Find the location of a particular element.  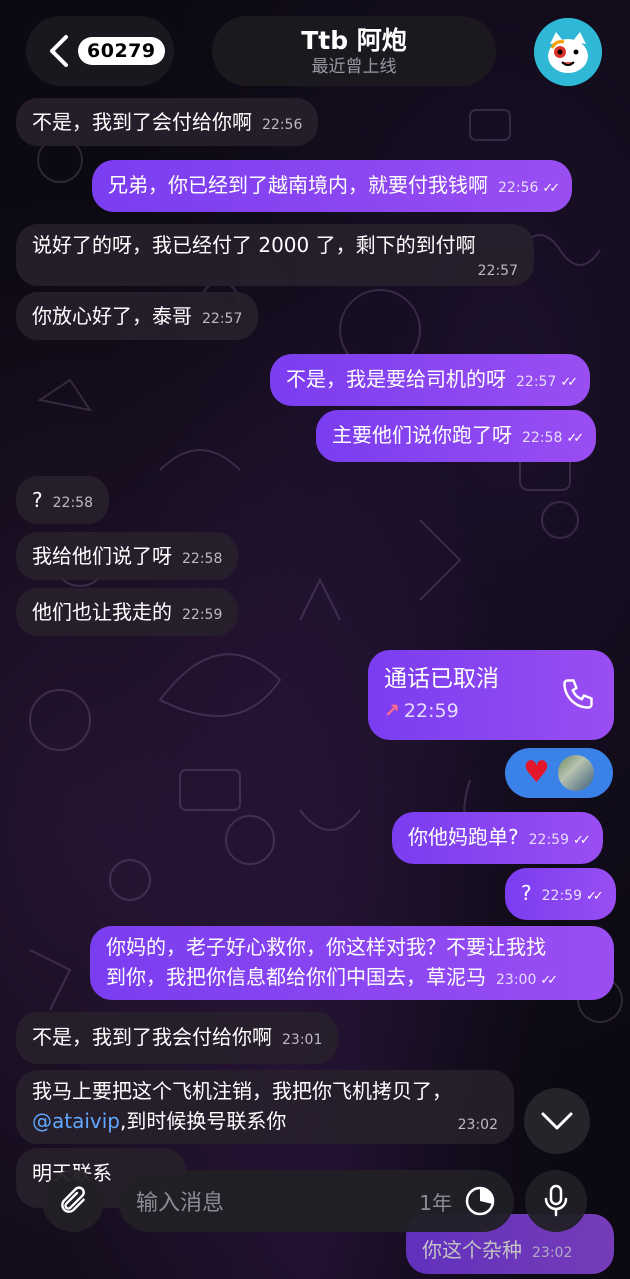

contact-status: 最近曾上线 is located at coordinates (354, 67).